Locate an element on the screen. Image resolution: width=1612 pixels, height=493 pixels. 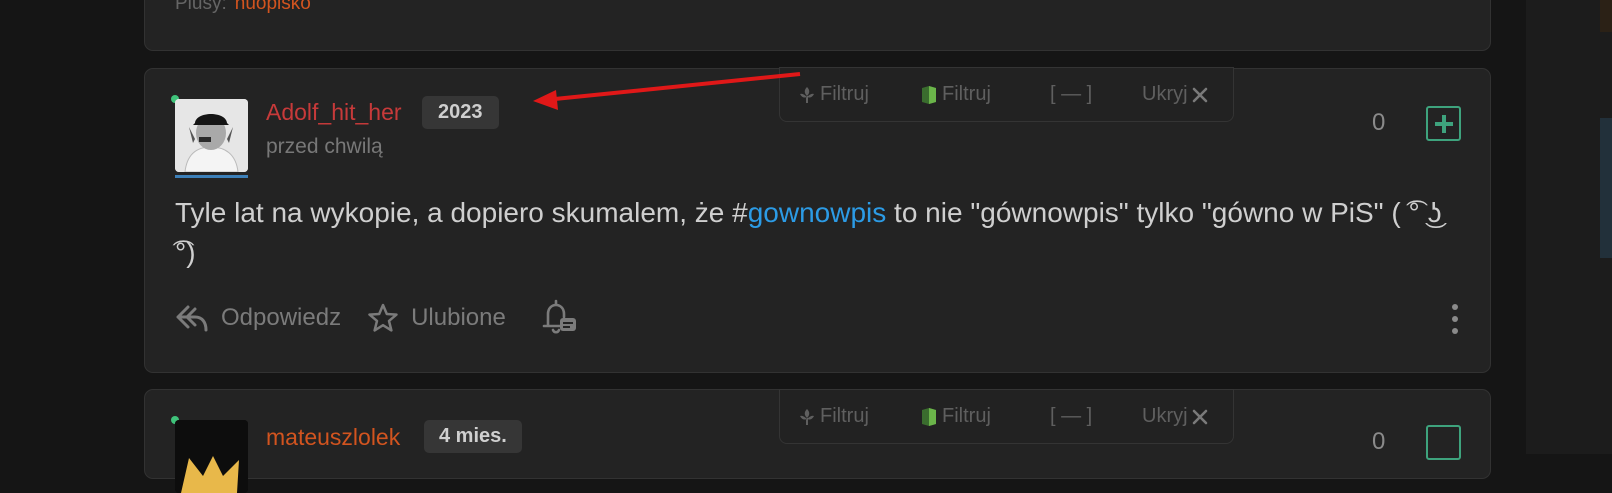
edge-thumbnail-top is located at coordinates (1606, 16).